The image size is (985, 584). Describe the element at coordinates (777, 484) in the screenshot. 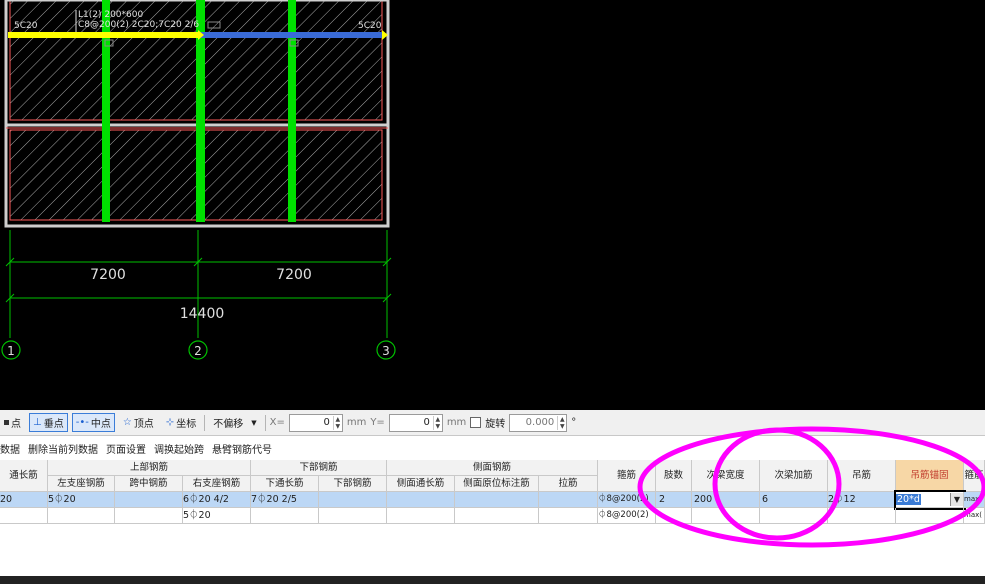

I see `annotation-ellipse-small` at that location.